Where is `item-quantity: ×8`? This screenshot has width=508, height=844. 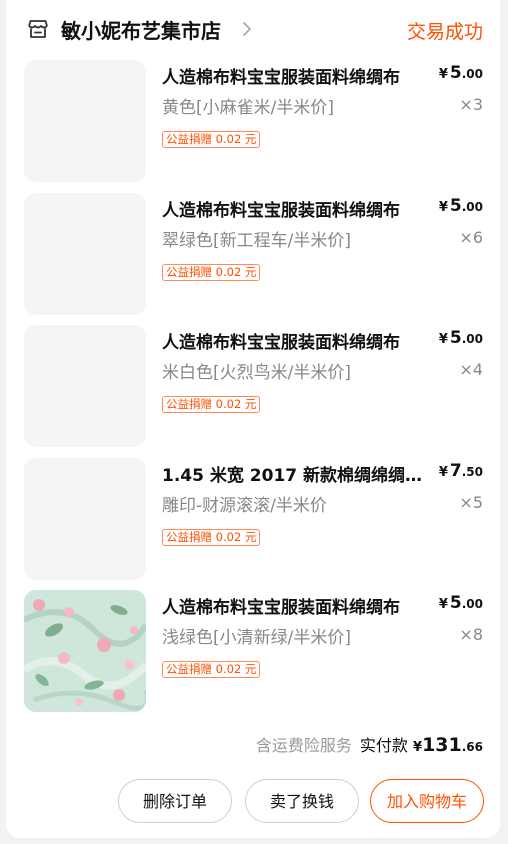 item-quantity: ×8 is located at coordinates (471, 634).